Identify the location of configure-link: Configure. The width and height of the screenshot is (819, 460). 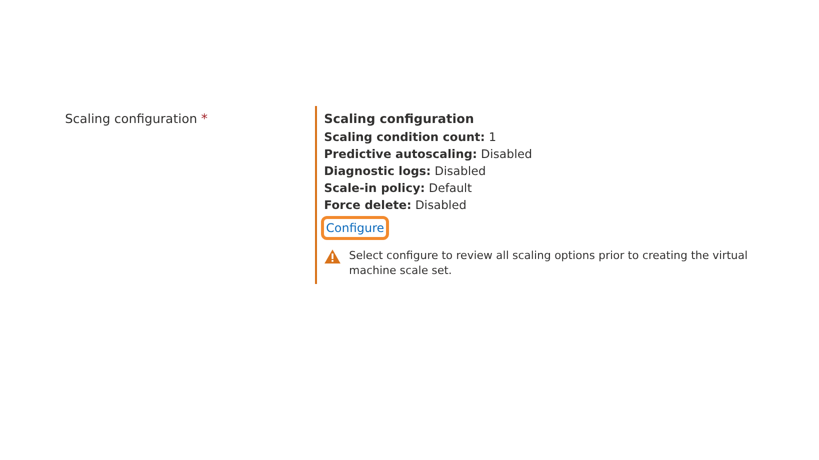
(355, 228).